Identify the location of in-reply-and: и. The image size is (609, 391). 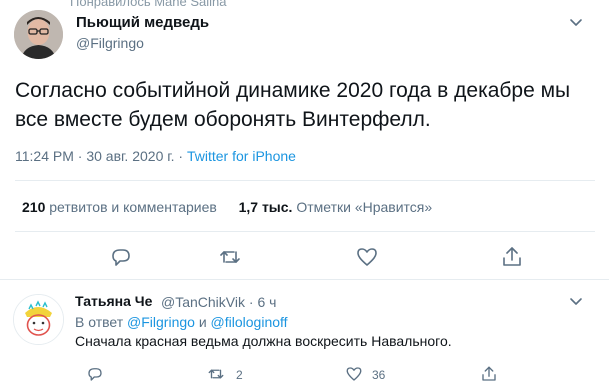
(202, 322).